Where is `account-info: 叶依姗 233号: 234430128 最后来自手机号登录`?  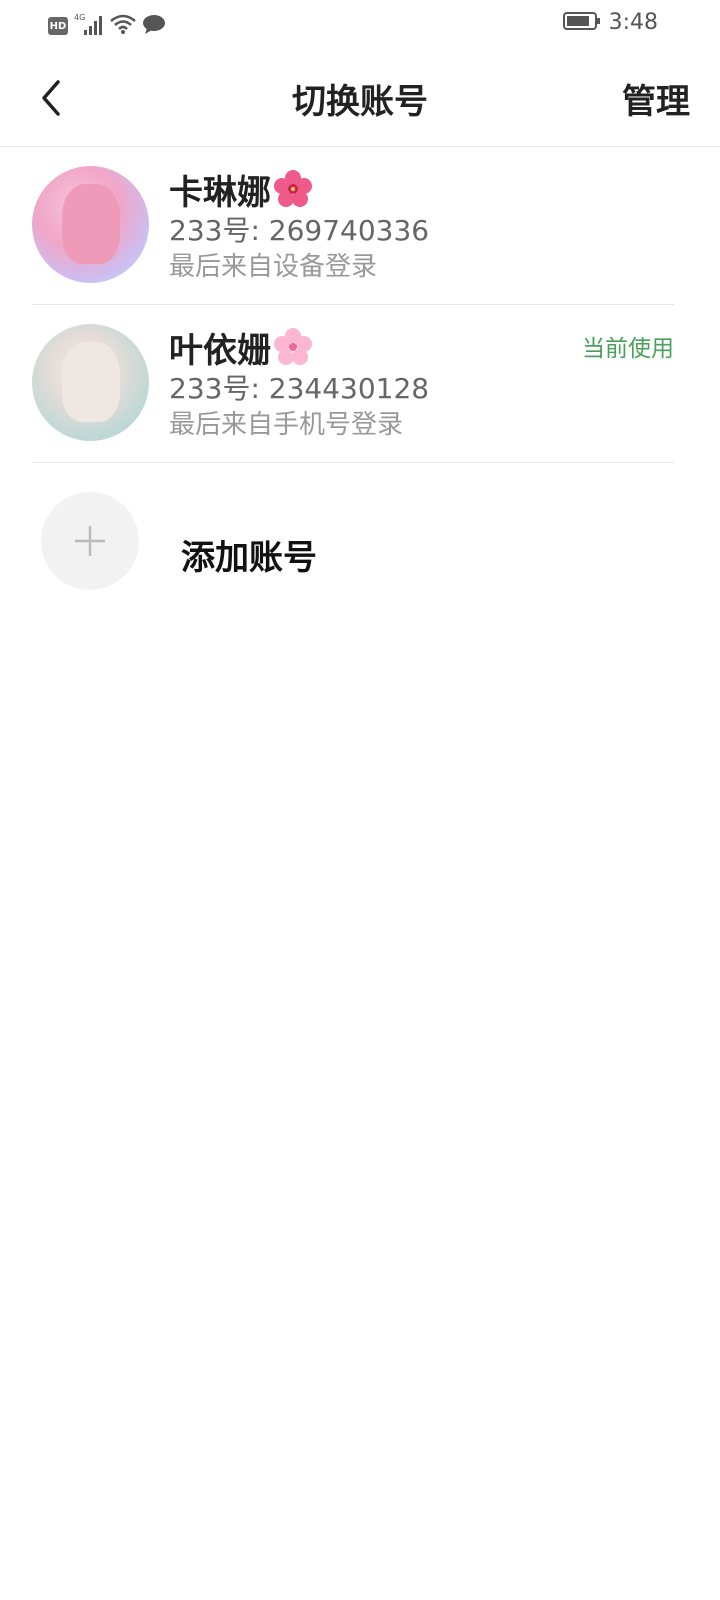
account-info: 叶依姗 233号: 234430128 最后来自手机号登录 is located at coordinates (299, 384).